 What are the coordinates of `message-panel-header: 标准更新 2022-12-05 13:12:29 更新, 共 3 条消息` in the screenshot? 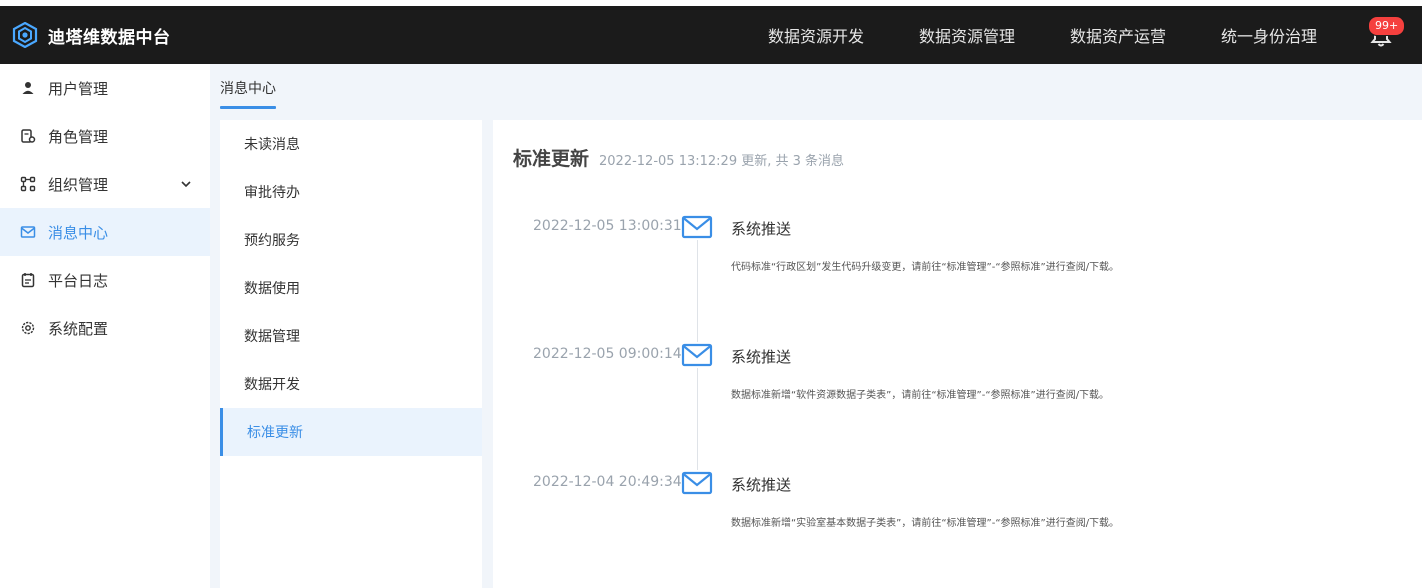 It's located at (678, 157).